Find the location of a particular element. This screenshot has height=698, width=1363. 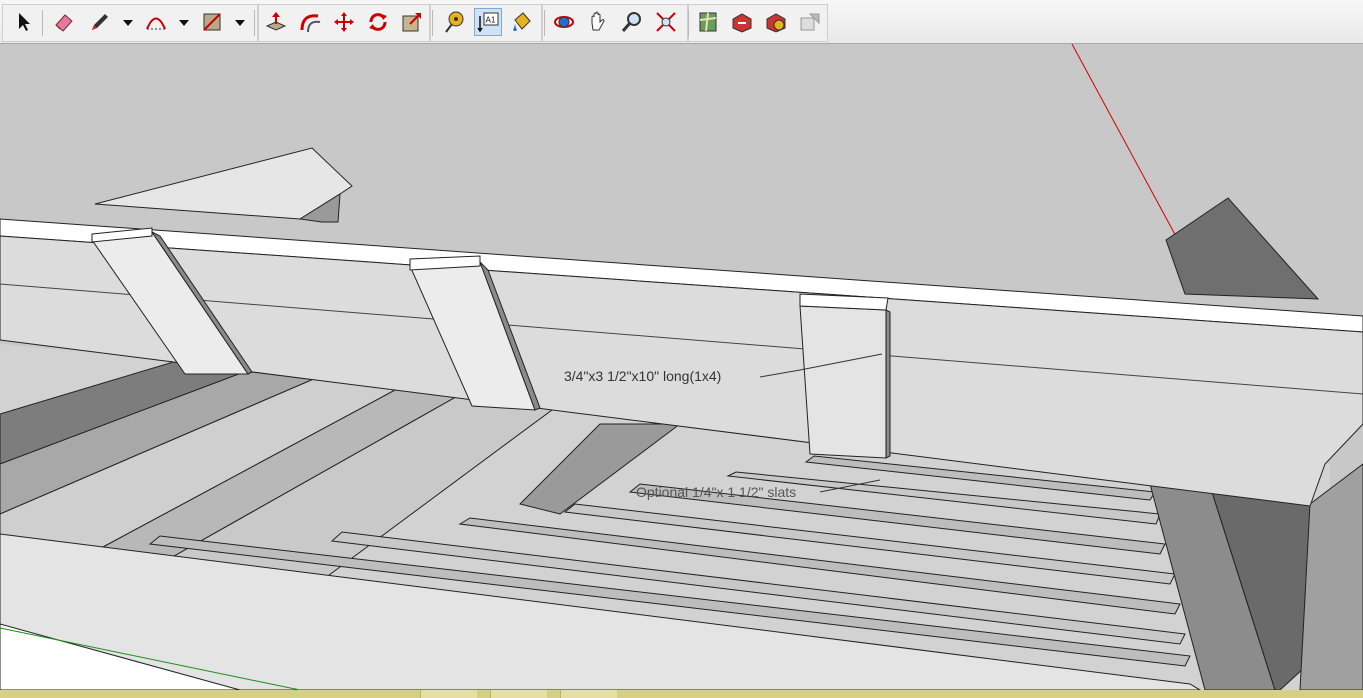

orbit-tool-button is located at coordinates (564, 22).